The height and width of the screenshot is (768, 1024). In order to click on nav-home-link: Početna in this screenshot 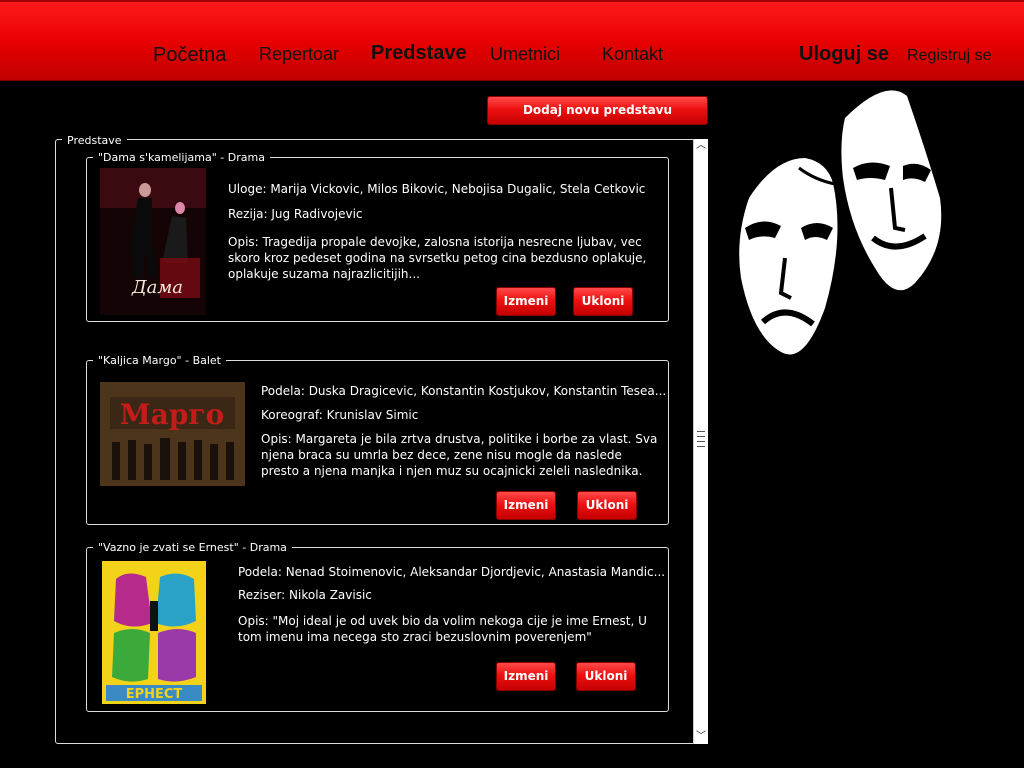, I will do `click(189, 55)`.